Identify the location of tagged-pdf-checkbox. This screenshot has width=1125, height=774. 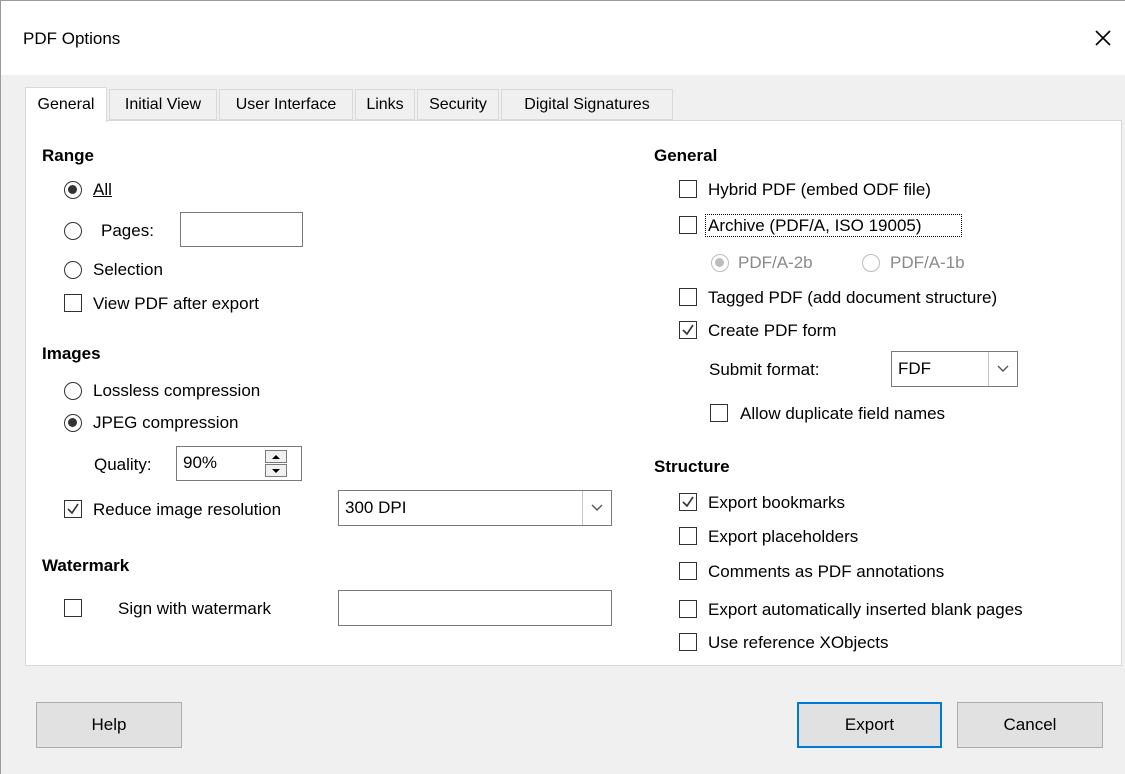
(688, 297).